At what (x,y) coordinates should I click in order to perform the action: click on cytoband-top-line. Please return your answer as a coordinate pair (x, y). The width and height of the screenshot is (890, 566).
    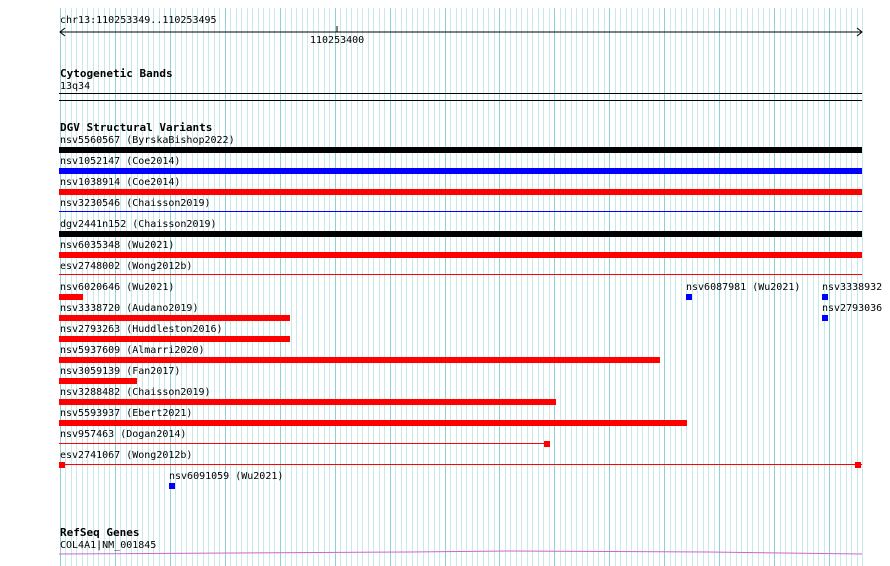
    Looking at the image, I should click on (460, 93).